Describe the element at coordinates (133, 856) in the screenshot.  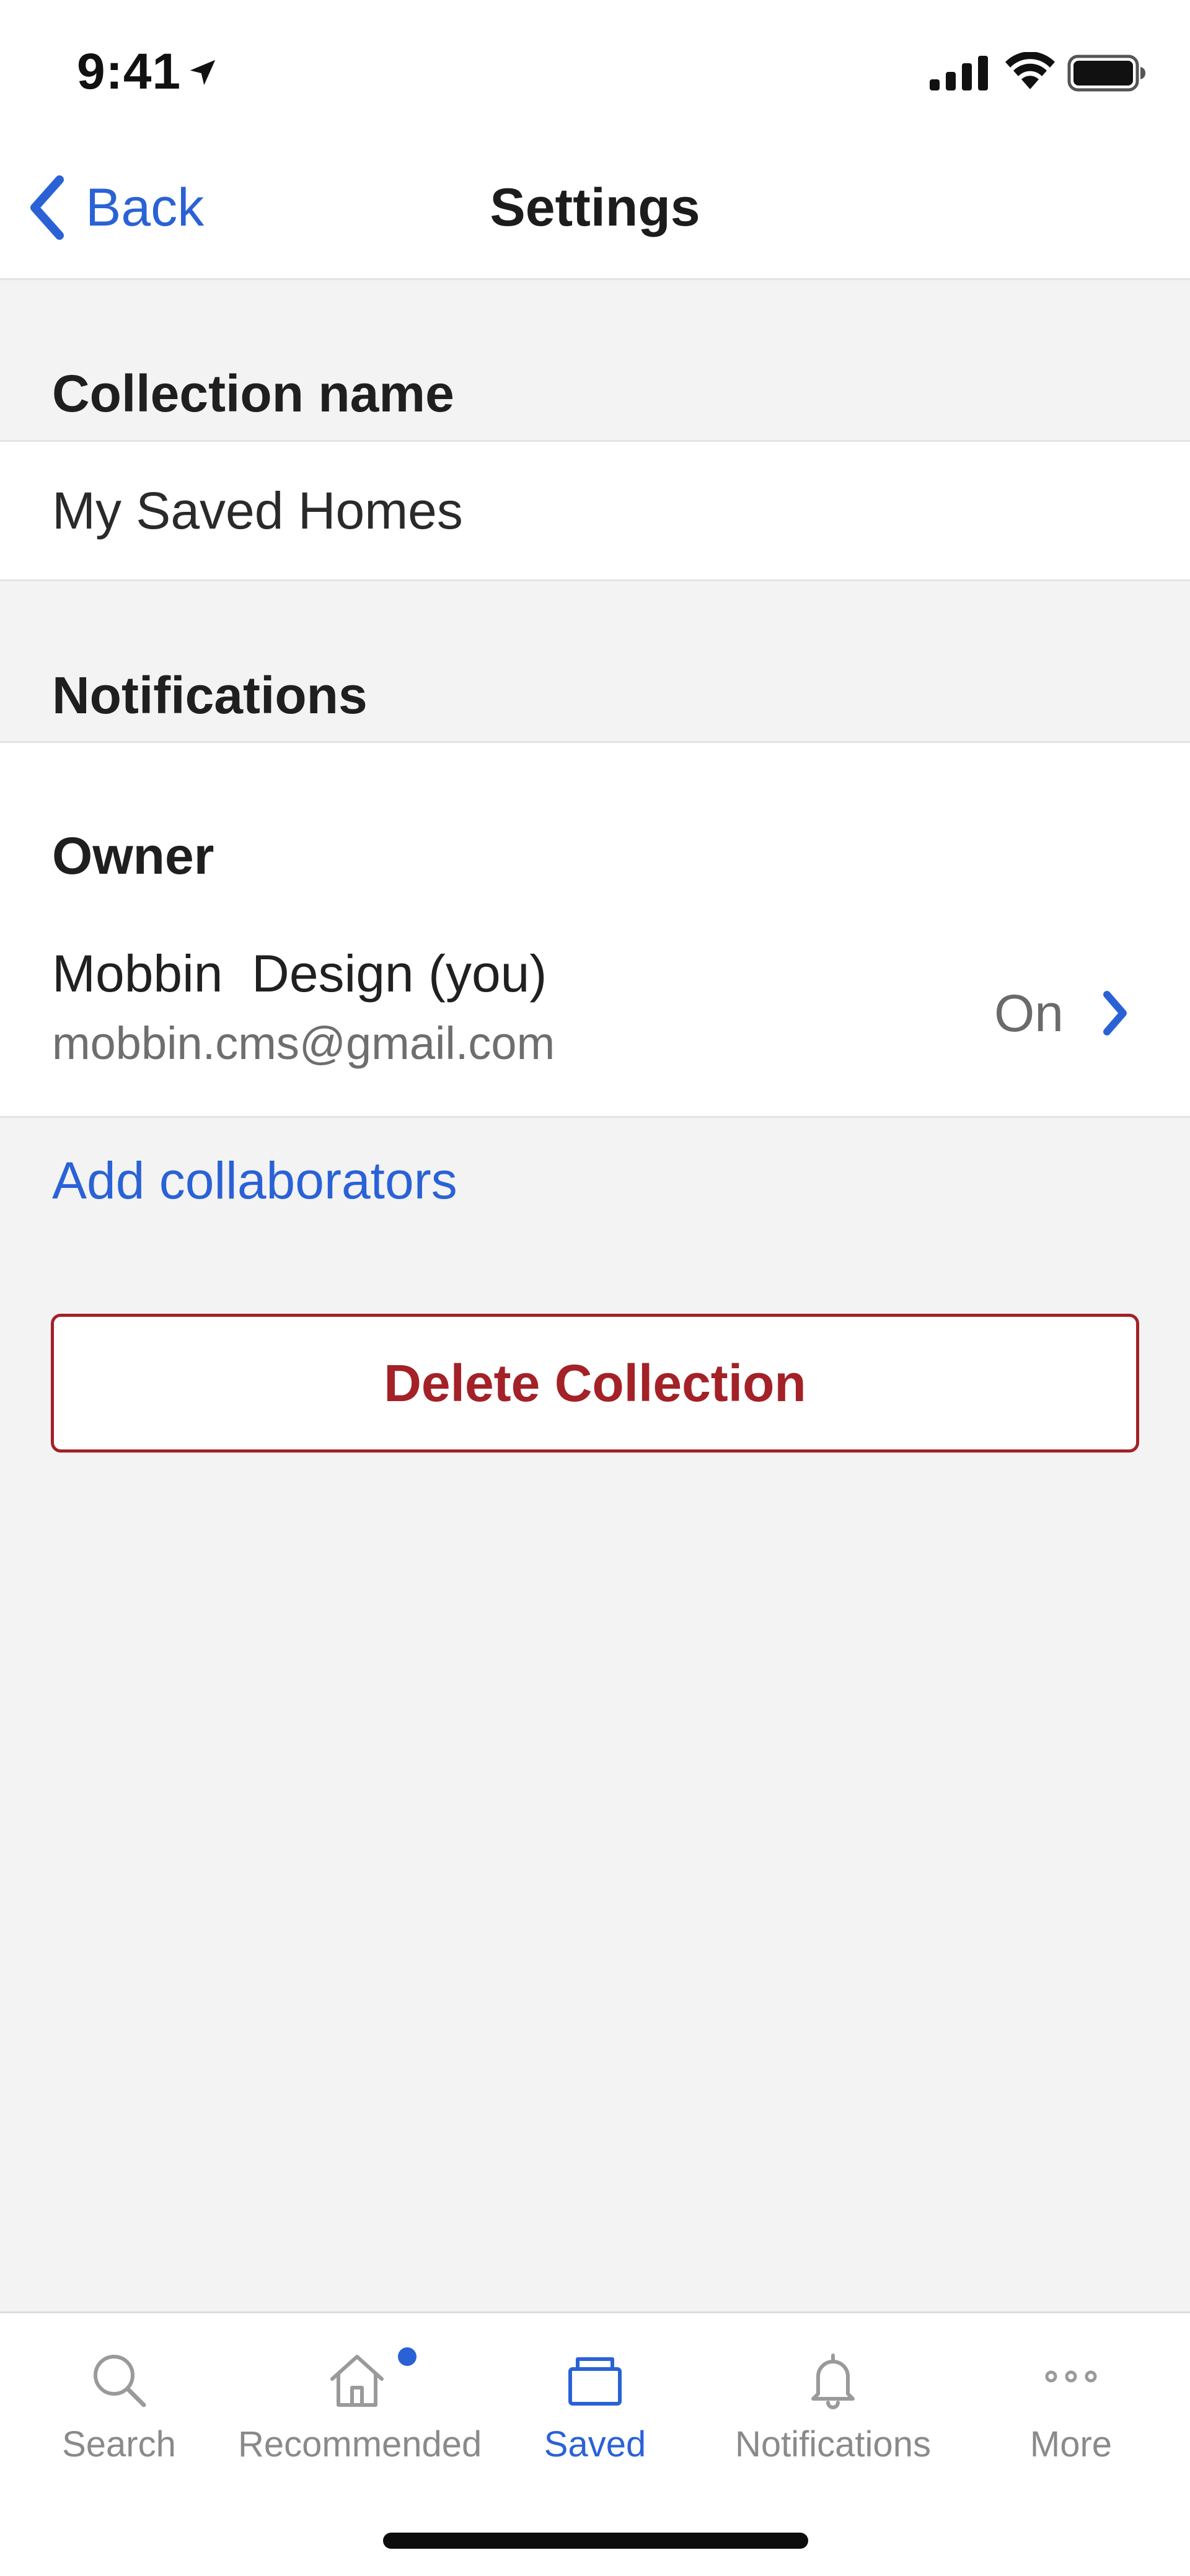
I see `owner-label: Owner` at that location.